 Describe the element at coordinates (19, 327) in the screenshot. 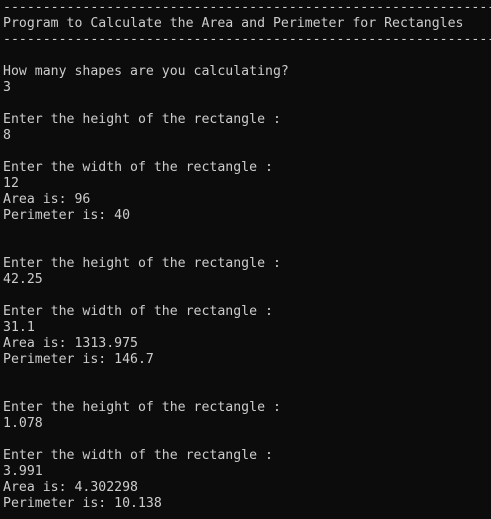

I see `width-input: 31.1` at that location.